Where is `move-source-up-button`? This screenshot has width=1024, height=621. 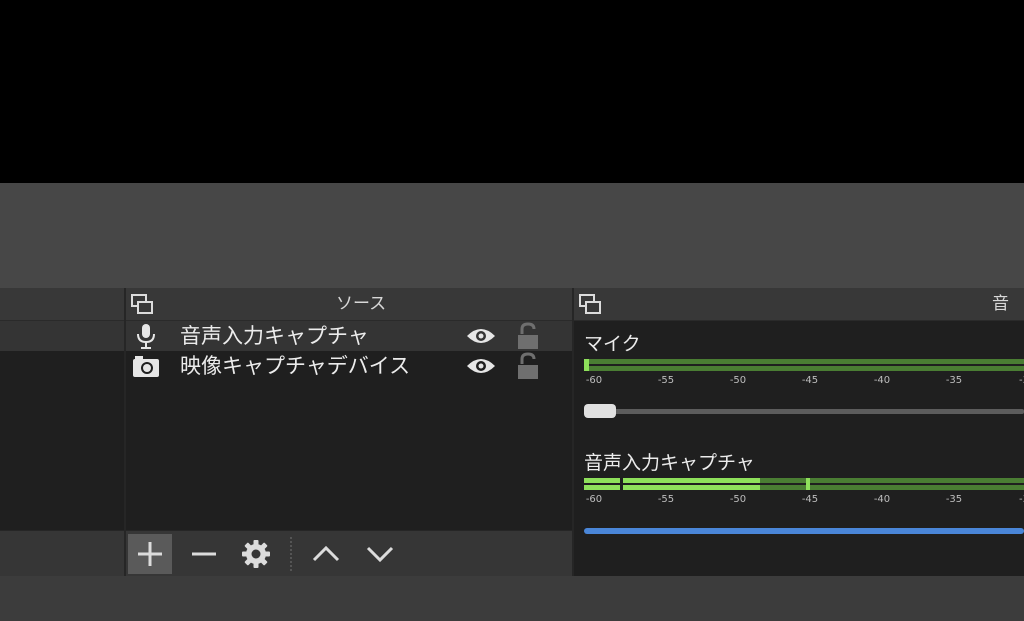 move-source-up-button is located at coordinates (326, 554).